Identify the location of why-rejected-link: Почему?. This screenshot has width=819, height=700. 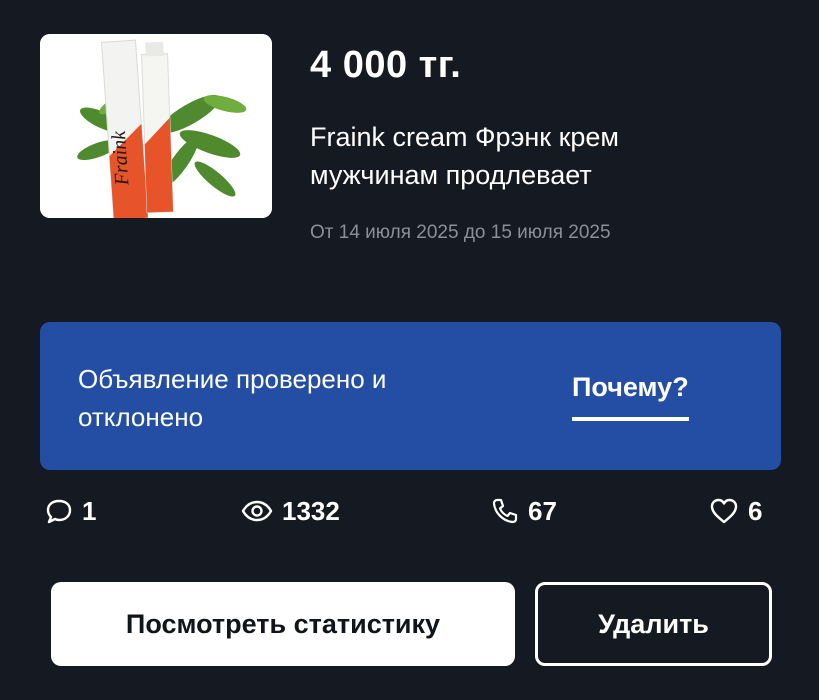
(630, 396).